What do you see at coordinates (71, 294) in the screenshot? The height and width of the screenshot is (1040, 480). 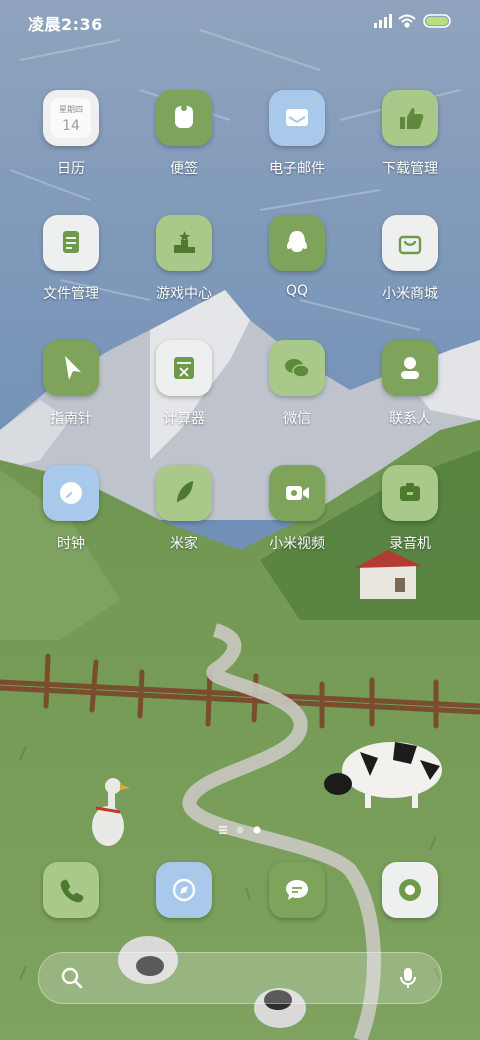 I see `app-label: 文件管理` at bounding box center [71, 294].